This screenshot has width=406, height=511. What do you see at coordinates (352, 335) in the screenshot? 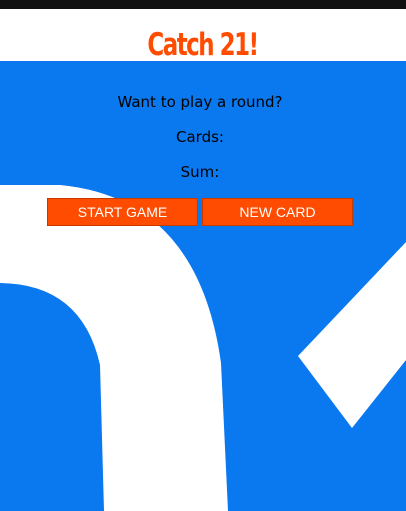
I see `background-bar-shape` at bounding box center [352, 335].